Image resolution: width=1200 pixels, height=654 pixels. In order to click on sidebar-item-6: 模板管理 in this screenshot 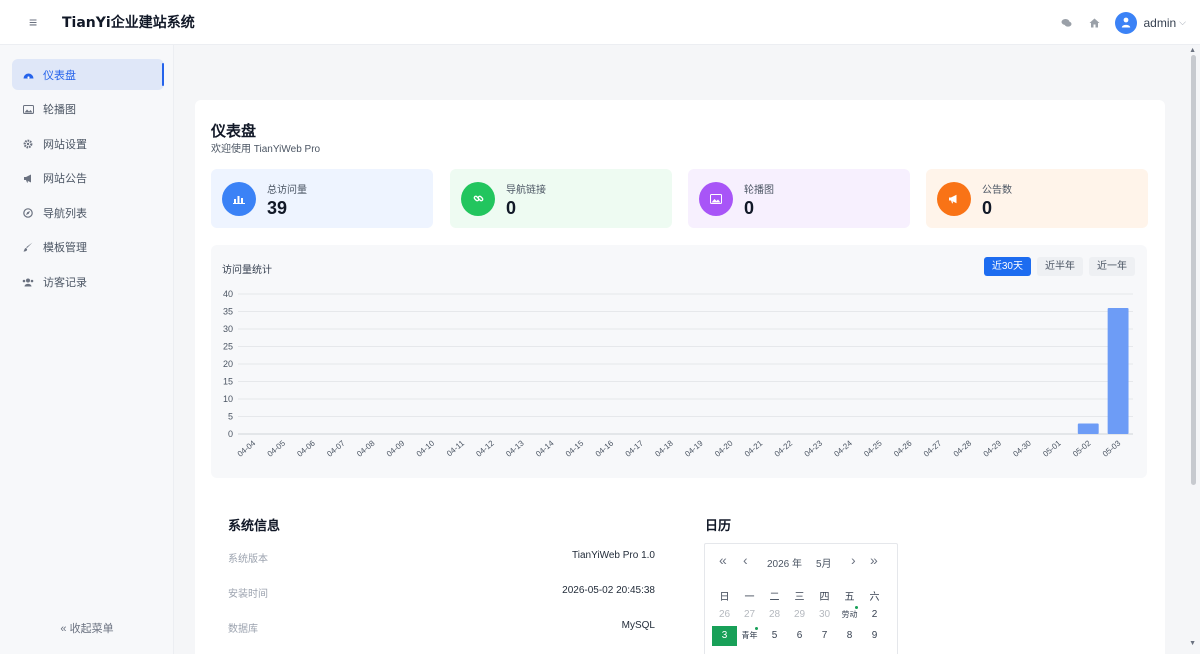, I will do `click(88, 247)`.